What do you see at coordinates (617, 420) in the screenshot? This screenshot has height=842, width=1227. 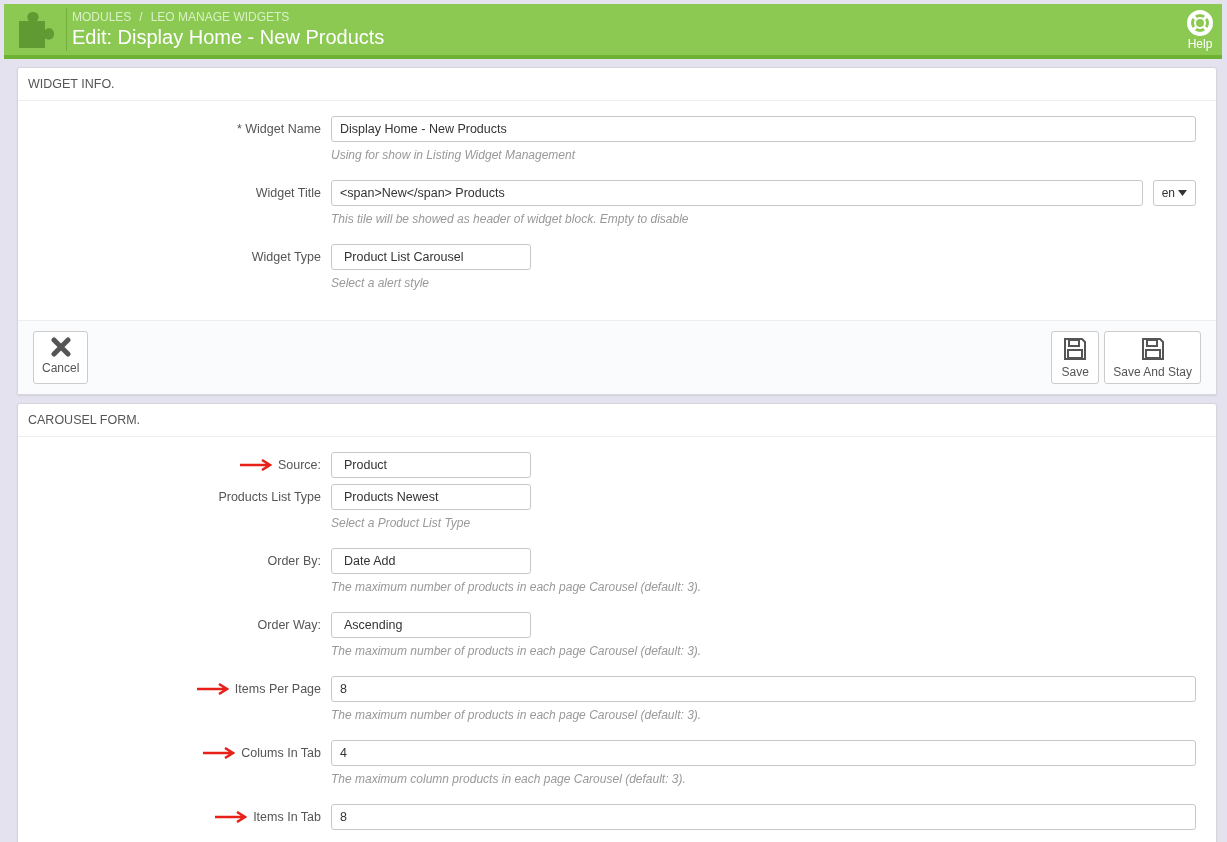 I see `panel-title: CAROUSEL FORM.` at bounding box center [617, 420].